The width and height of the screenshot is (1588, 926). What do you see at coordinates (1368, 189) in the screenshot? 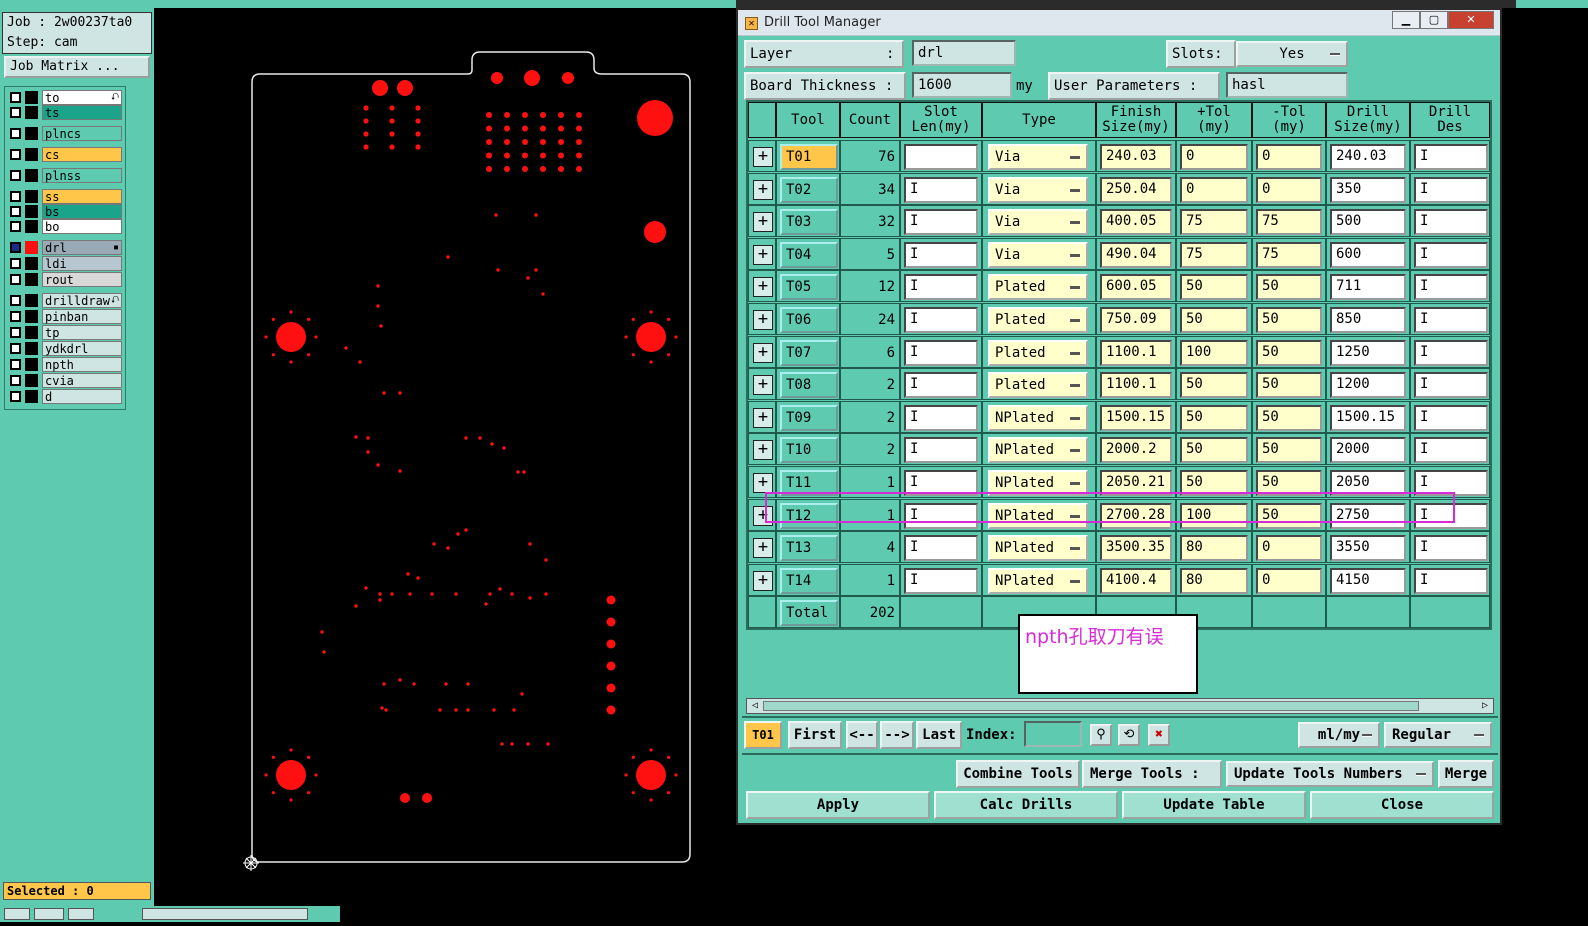
I see `drill-size-input: 350` at bounding box center [1368, 189].